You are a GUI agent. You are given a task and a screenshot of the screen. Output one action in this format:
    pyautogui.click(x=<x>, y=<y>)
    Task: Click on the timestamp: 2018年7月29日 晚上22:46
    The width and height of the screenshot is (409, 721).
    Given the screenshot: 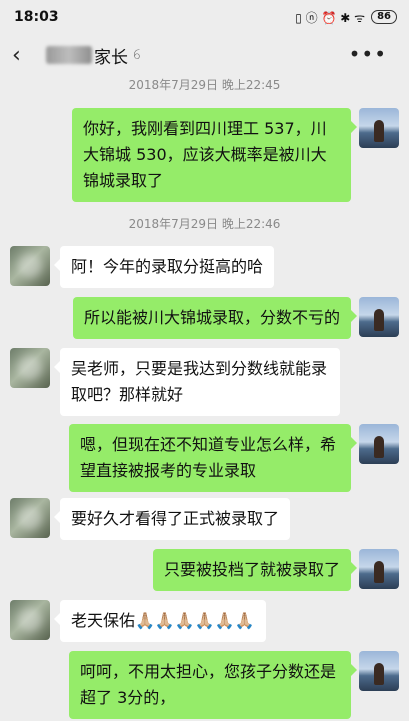 What is the action you would take?
    pyautogui.click(x=204, y=224)
    